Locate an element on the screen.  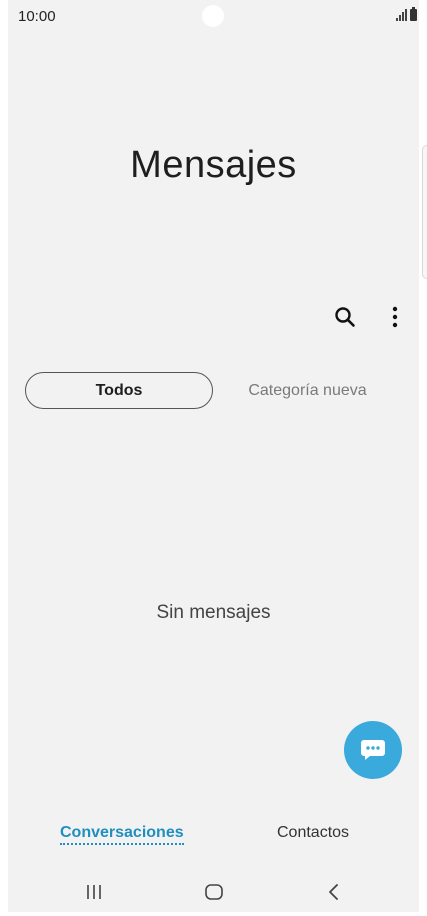
more-options-button is located at coordinates (395, 317).